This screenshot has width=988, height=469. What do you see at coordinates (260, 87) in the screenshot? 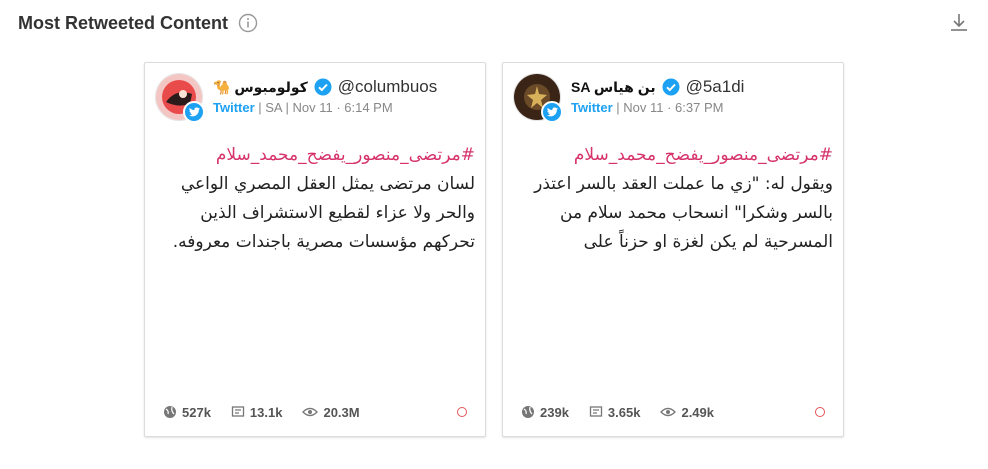
I see `display-name: كولومبوس 🐪` at bounding box center [260, 87].